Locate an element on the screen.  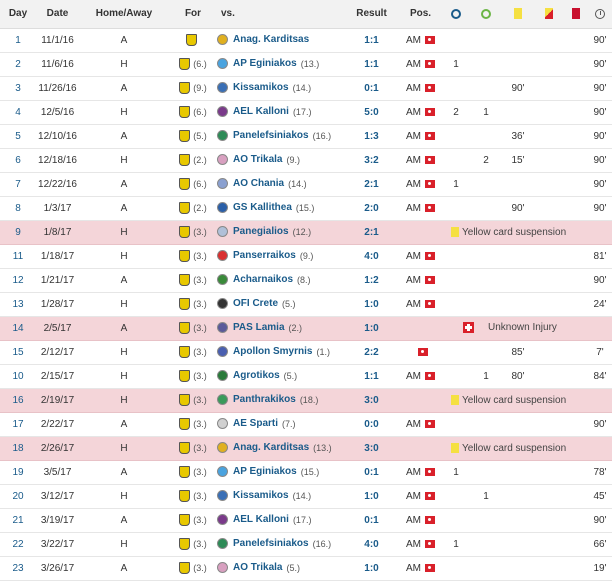
opponent-link: Panegialios is located at coordinates (261, 232).